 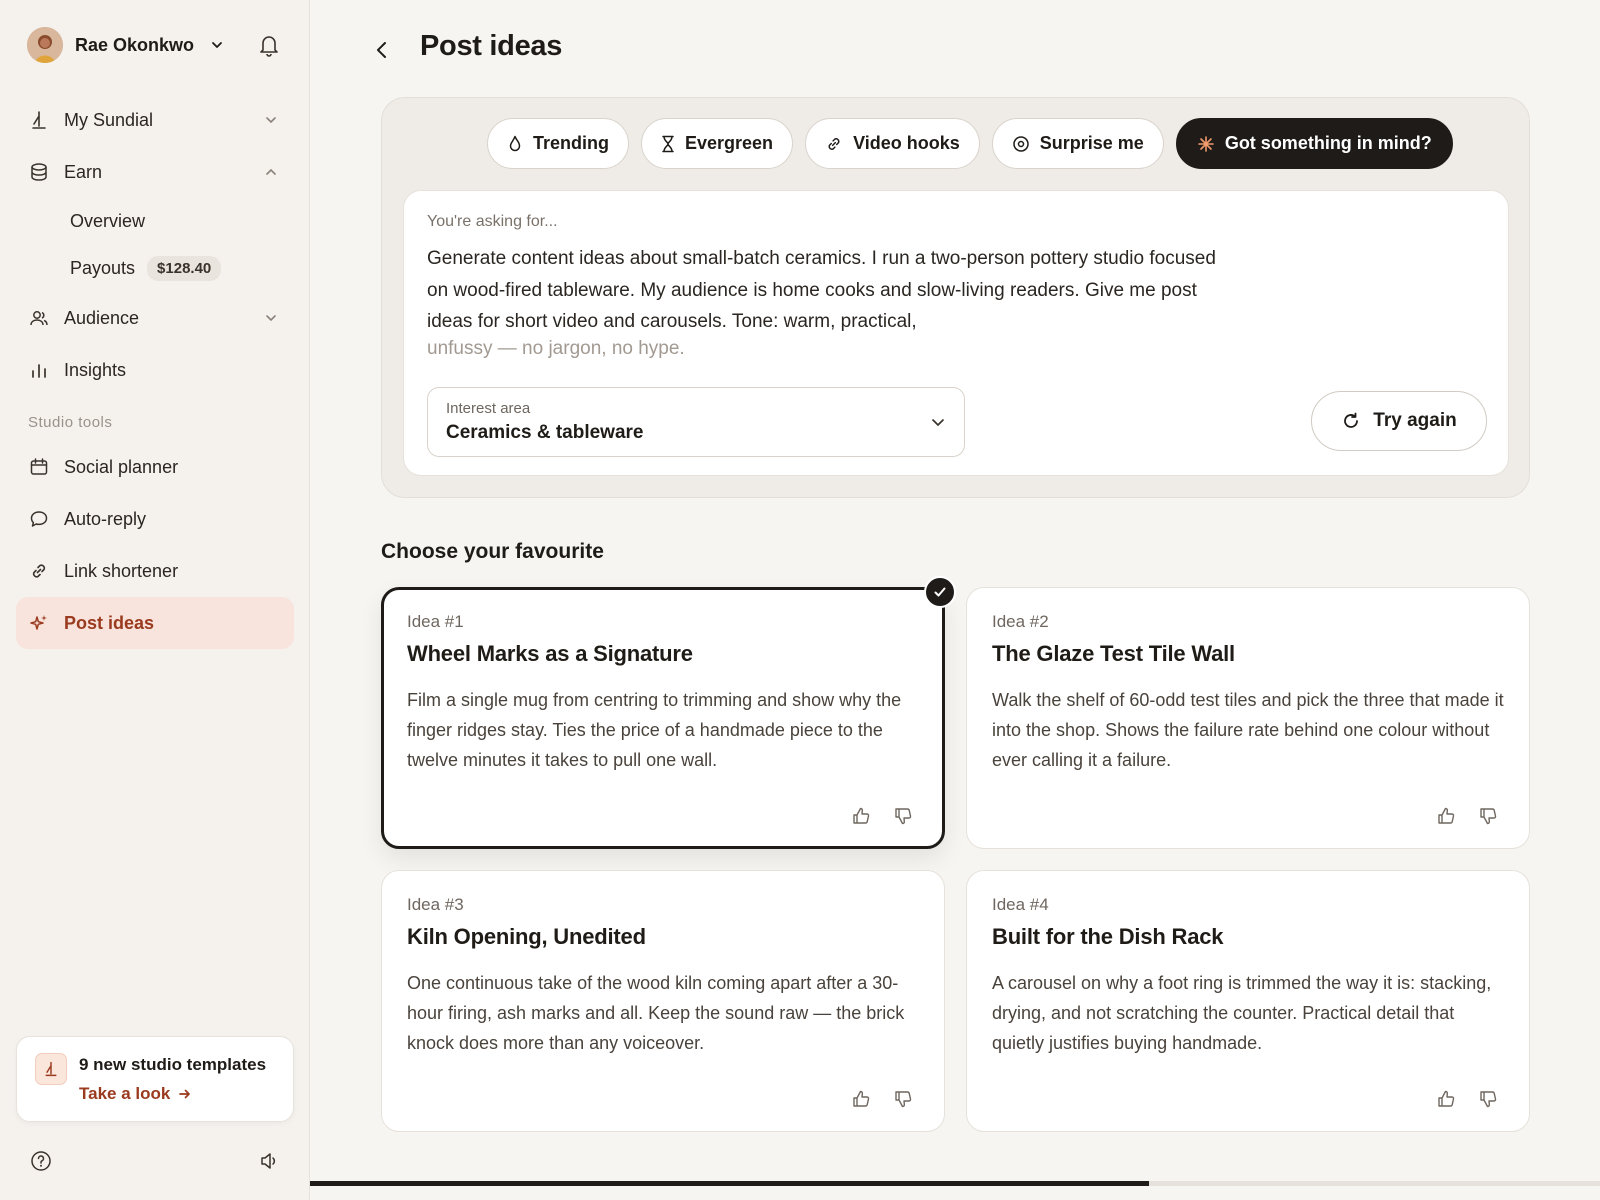 I want to click on chip-video-hooks: Video hooks, so click(x=892, y=143).